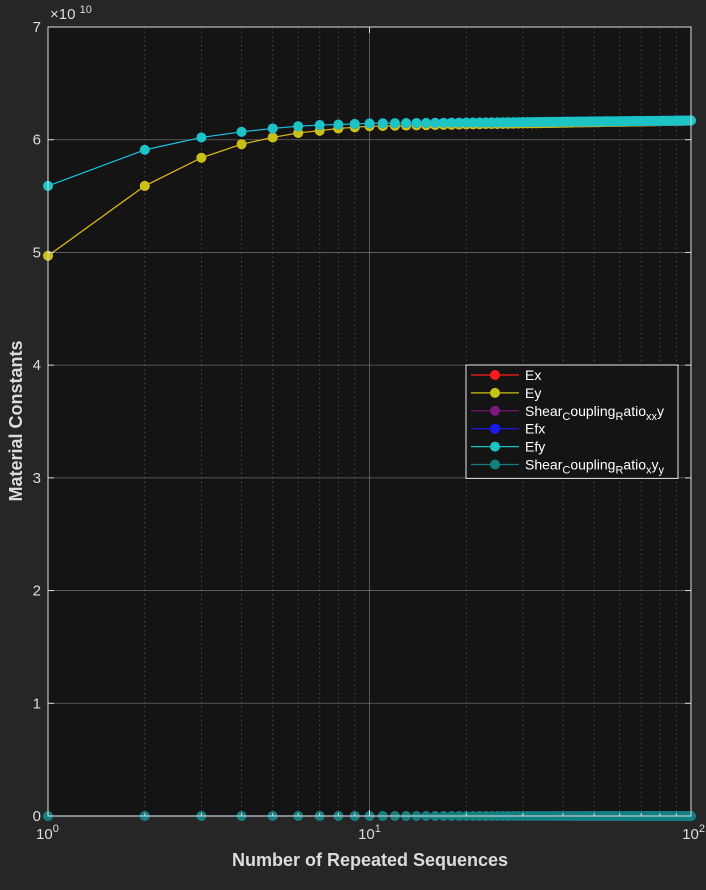 Image resolution: width=706 pixels, height=890 pixels. Describe the element at coordinates (535, 429) in the screenshot. I see `legend-label: Efx` at that location.